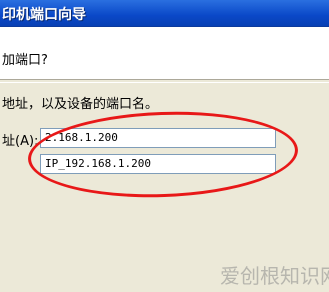  I want to click on header-divider, so click(164, 81).